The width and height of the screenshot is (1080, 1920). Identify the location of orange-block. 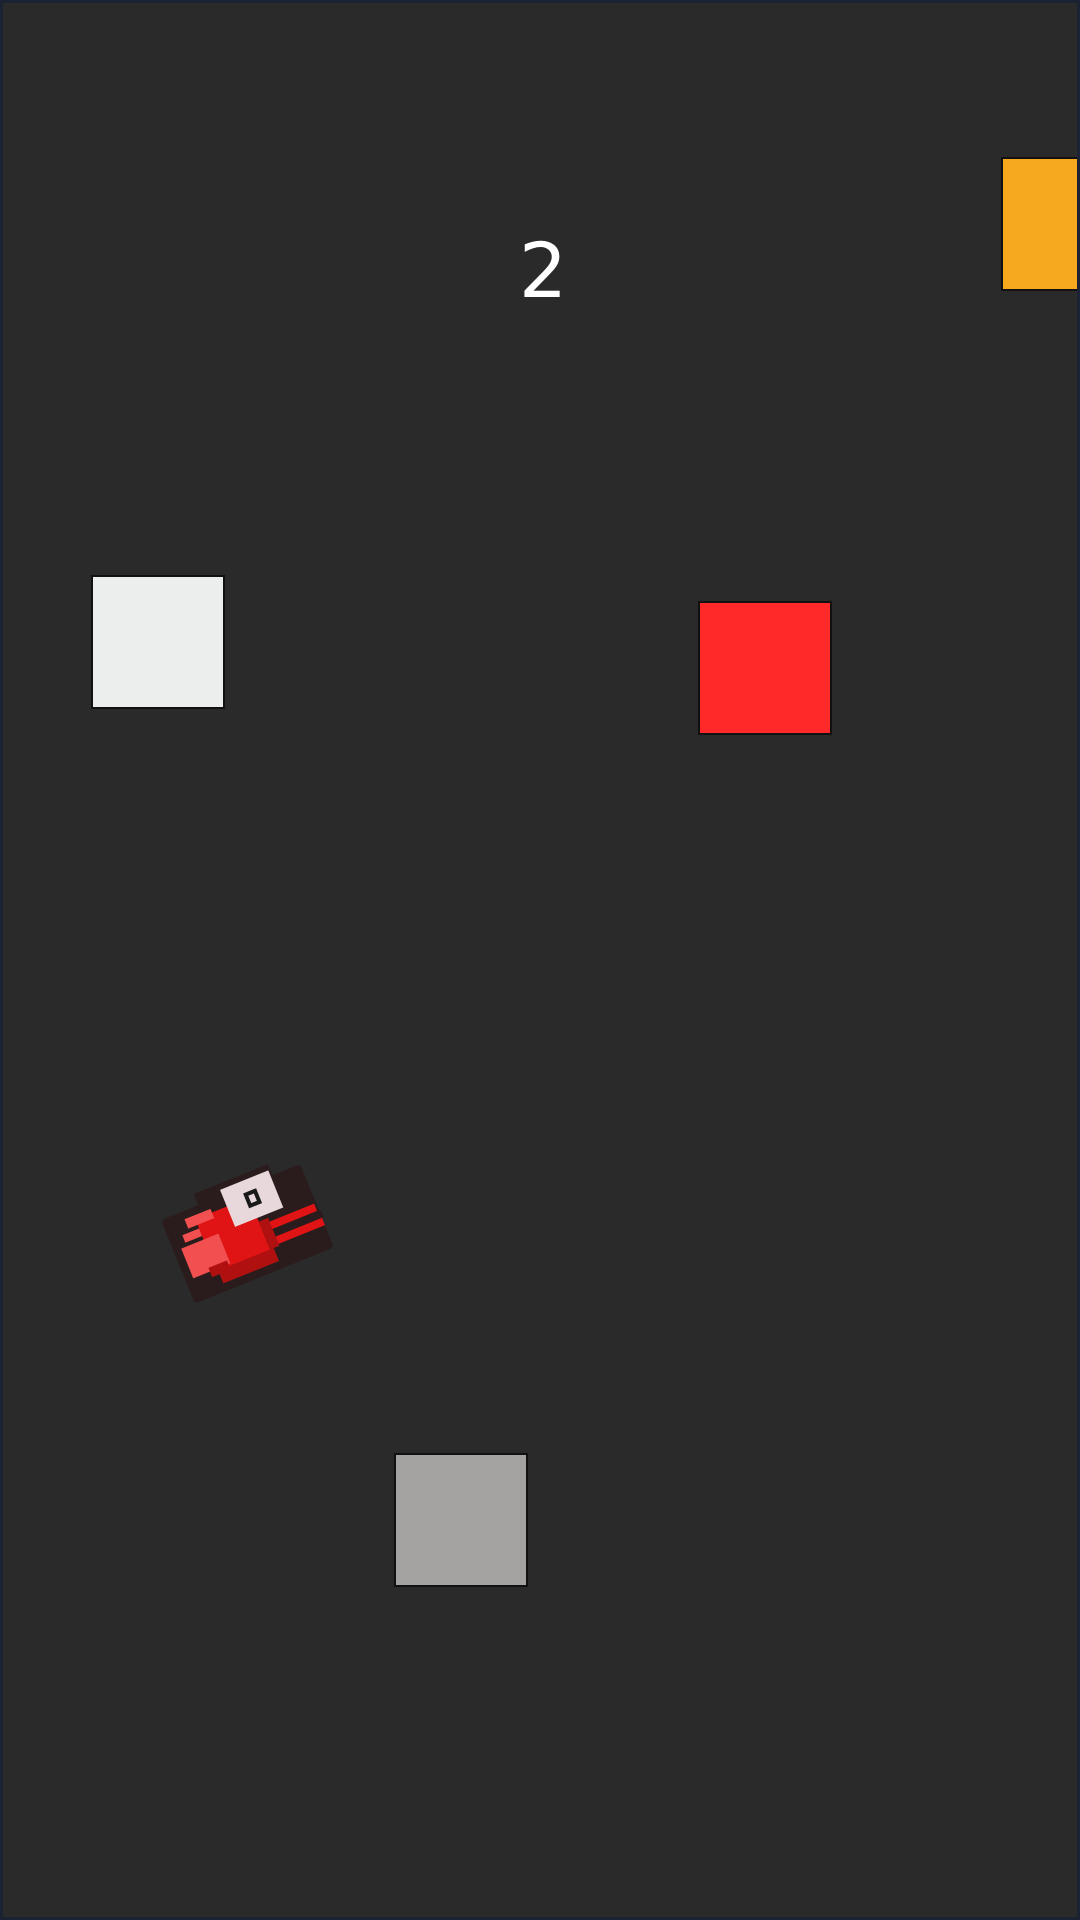
(1039, 224).